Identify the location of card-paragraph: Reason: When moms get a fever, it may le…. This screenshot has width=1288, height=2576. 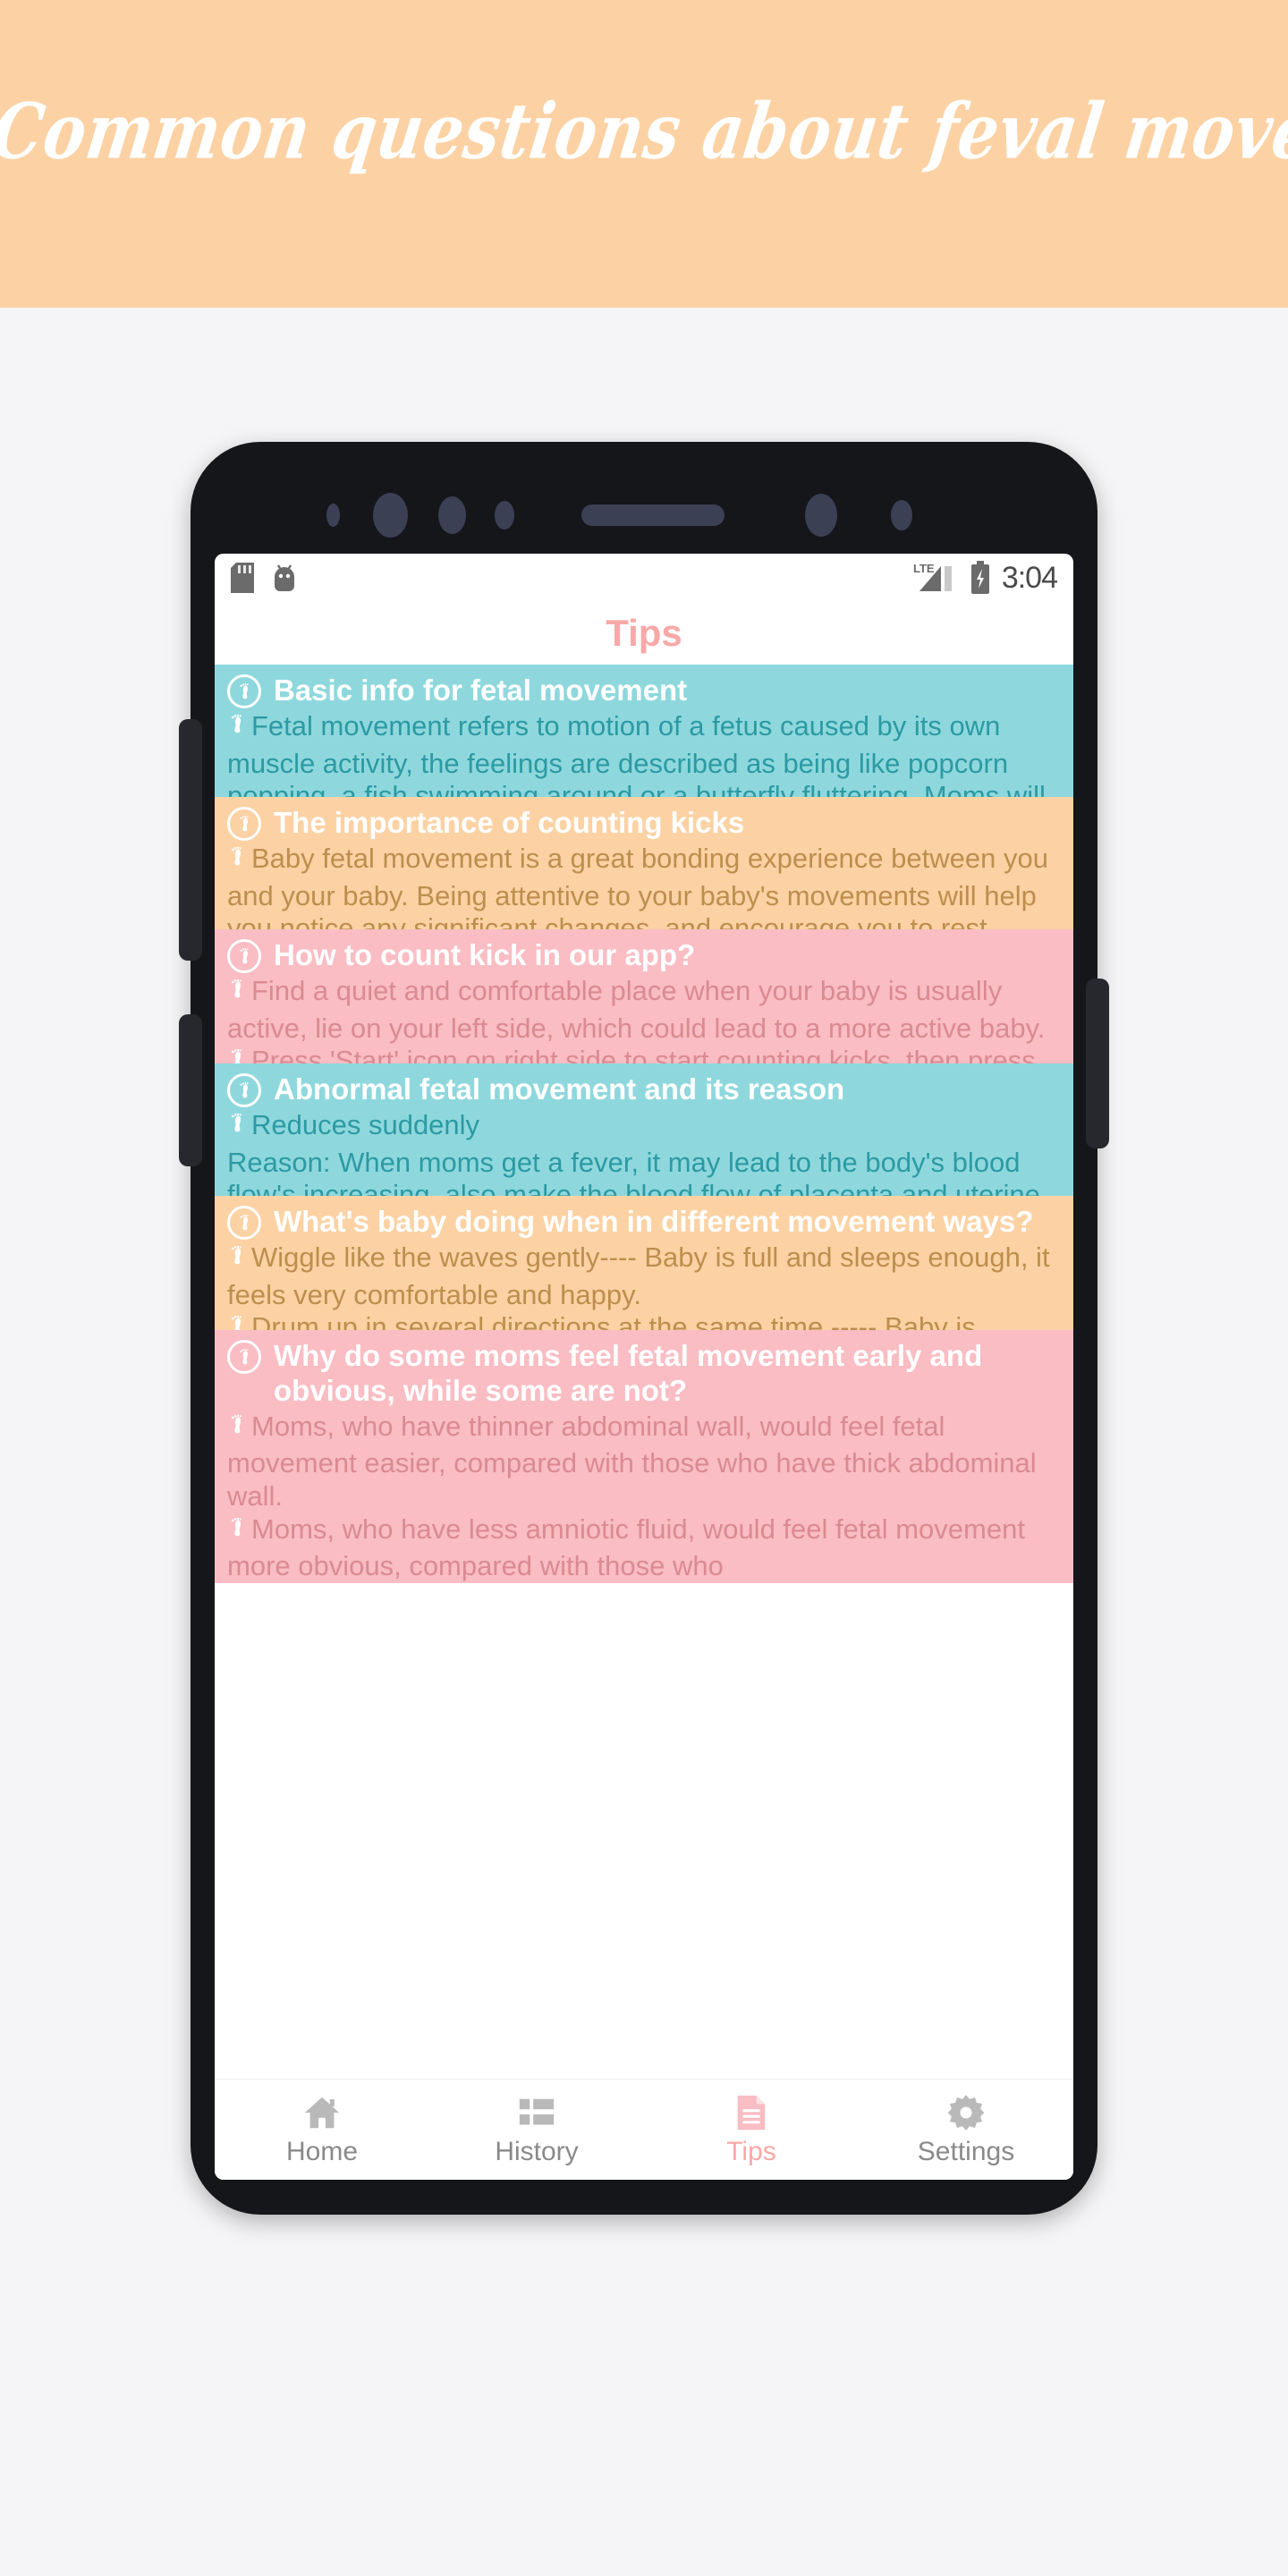
(645, 1171).